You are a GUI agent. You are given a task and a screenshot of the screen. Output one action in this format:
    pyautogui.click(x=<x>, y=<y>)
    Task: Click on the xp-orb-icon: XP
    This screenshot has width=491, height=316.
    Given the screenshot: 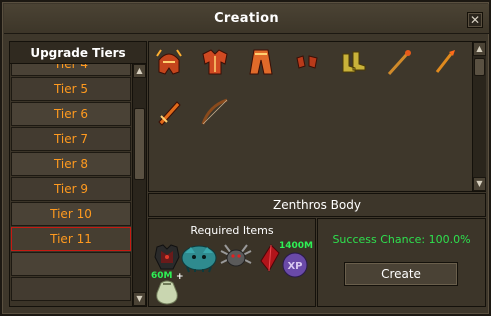 What is the action you would take?
    pyautogui.click(x=295, y=265)
    